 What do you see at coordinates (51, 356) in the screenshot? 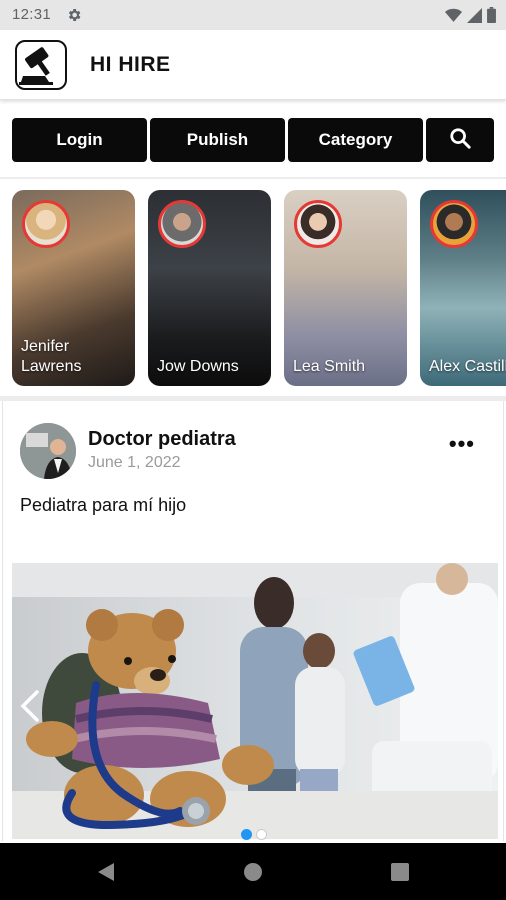
I see `story-name: Jenifer Lawrens` at bounding box center [51, 356].